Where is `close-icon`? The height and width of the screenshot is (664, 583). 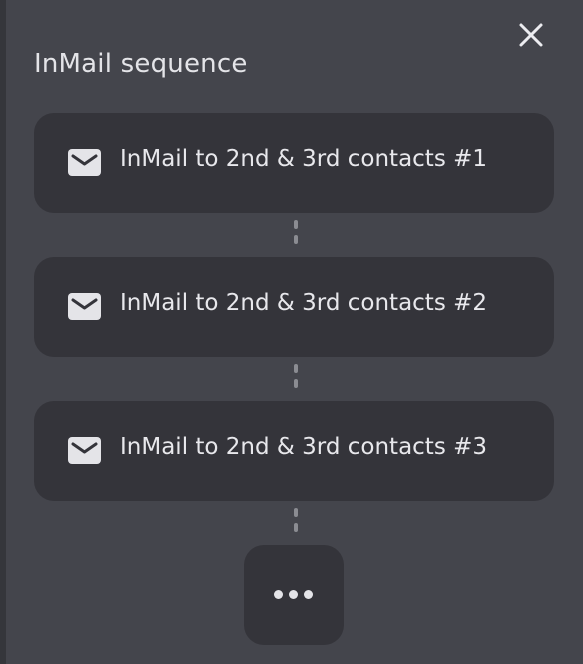
close-icon is located at coordinates (531, 35).